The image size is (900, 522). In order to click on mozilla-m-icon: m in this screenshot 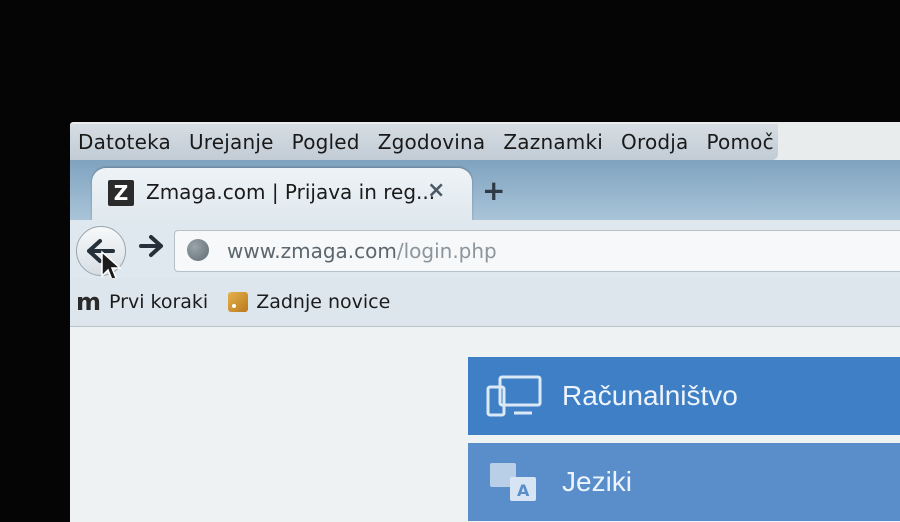, I will do `click(89, 302)`.